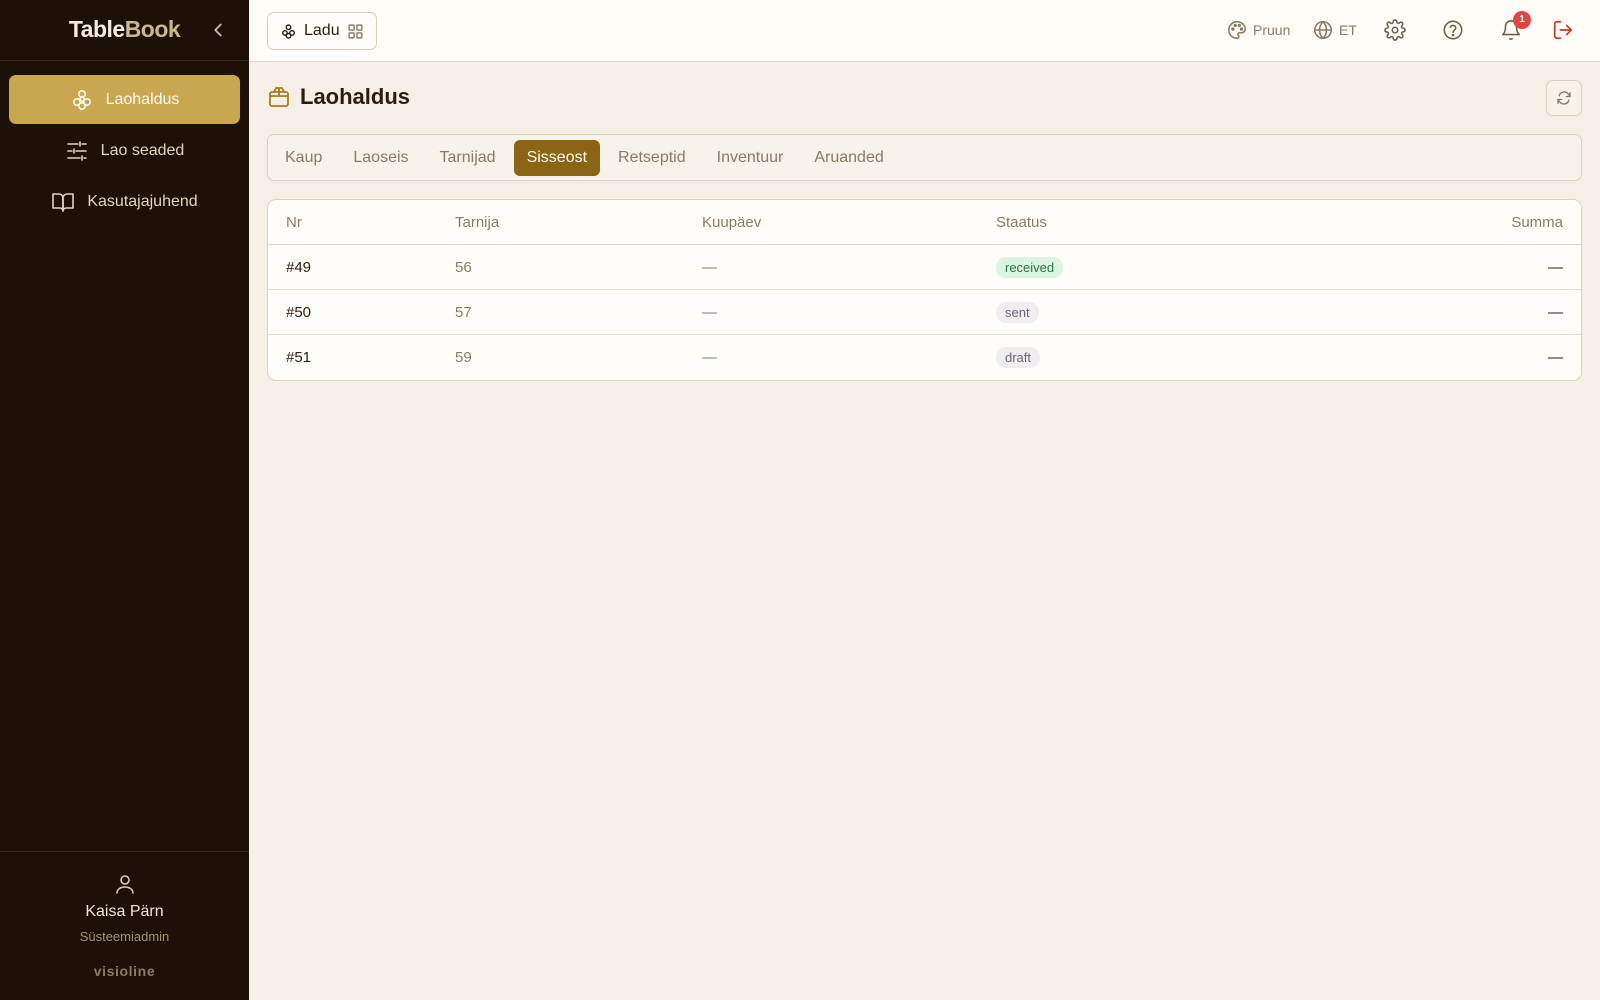 The image size is (1600, 1000). Describe the element at coordinates (355, 96) in the screenshot. I see `page-title: Laohaldus` at that location.